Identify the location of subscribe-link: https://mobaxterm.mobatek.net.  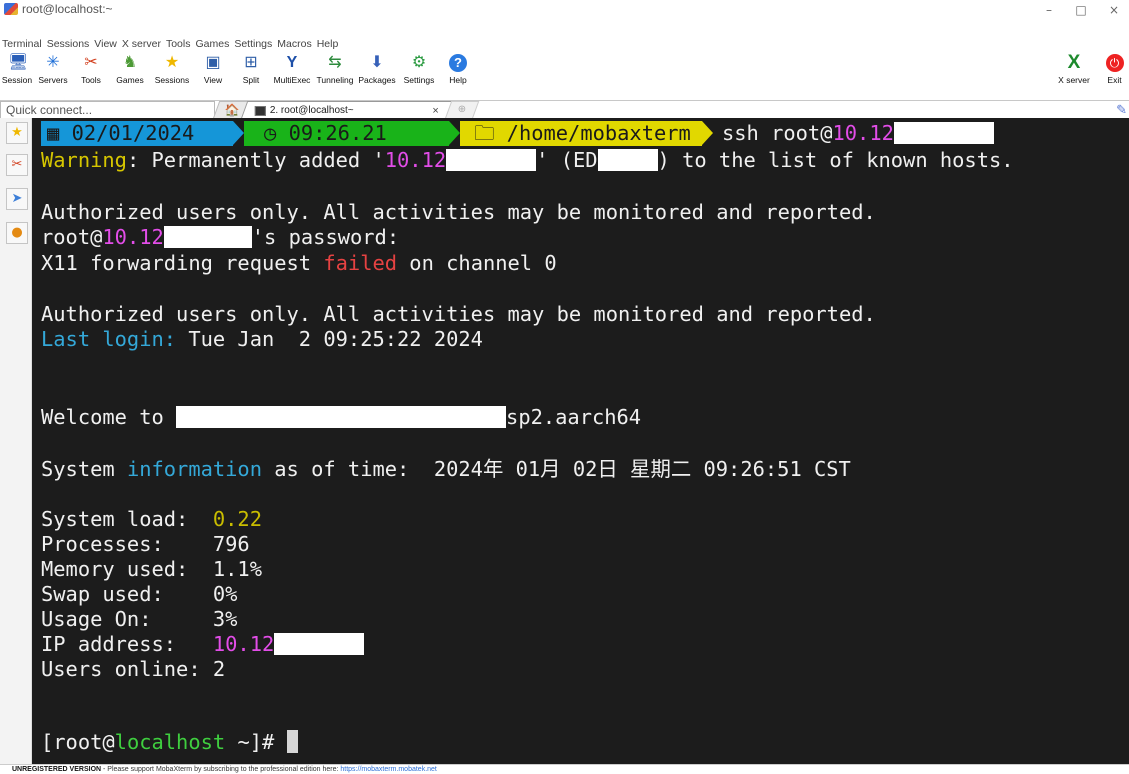
(388, 769).